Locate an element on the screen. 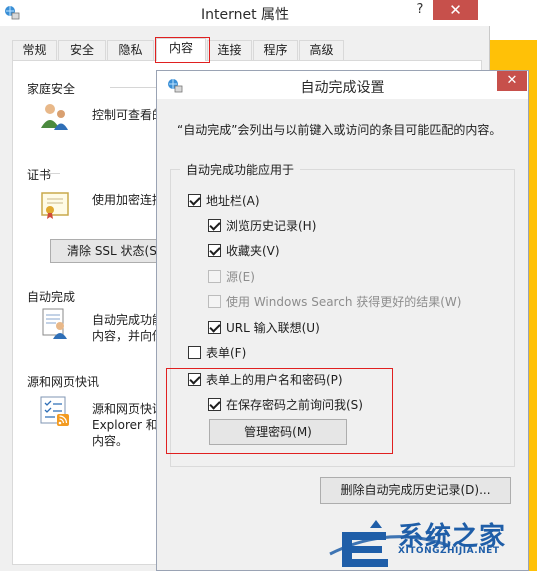  close-button: ✕ is located at coordinates (455, 10).